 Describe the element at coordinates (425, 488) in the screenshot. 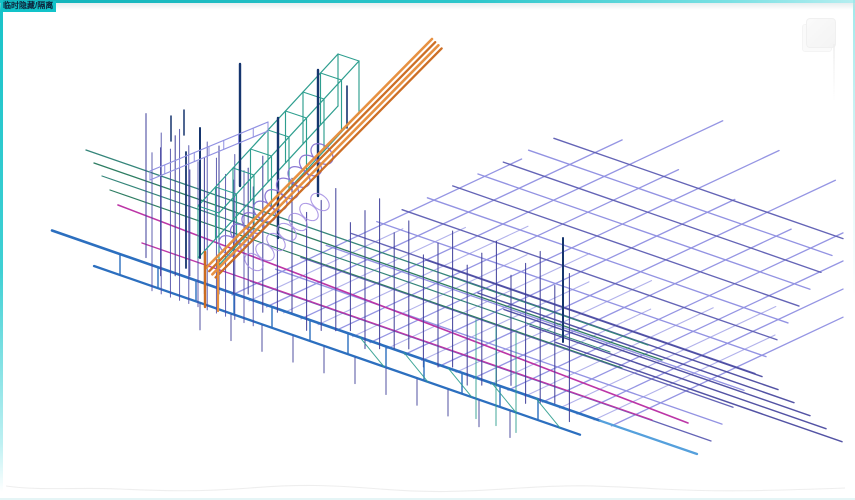

I see `bottom-artifact-line` at that location.